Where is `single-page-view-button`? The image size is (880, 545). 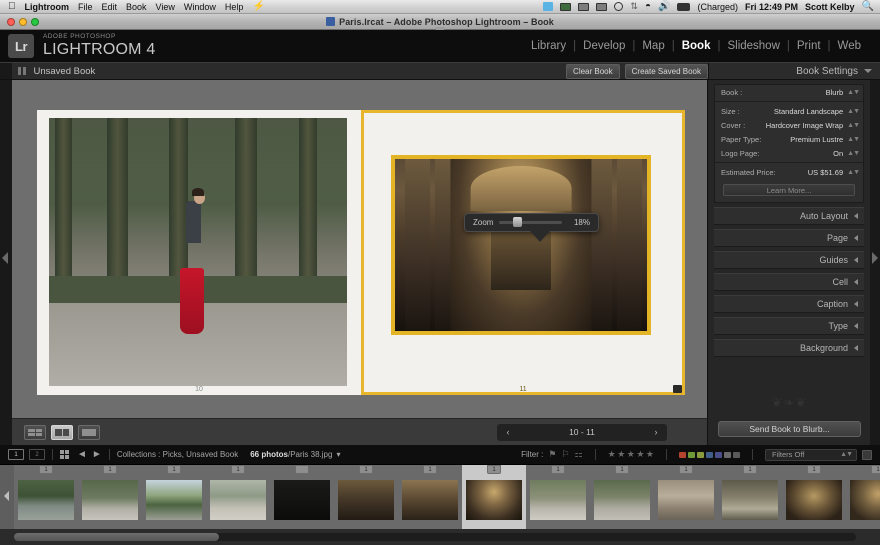 single-page-view-button is located at coordinates (89, 432).